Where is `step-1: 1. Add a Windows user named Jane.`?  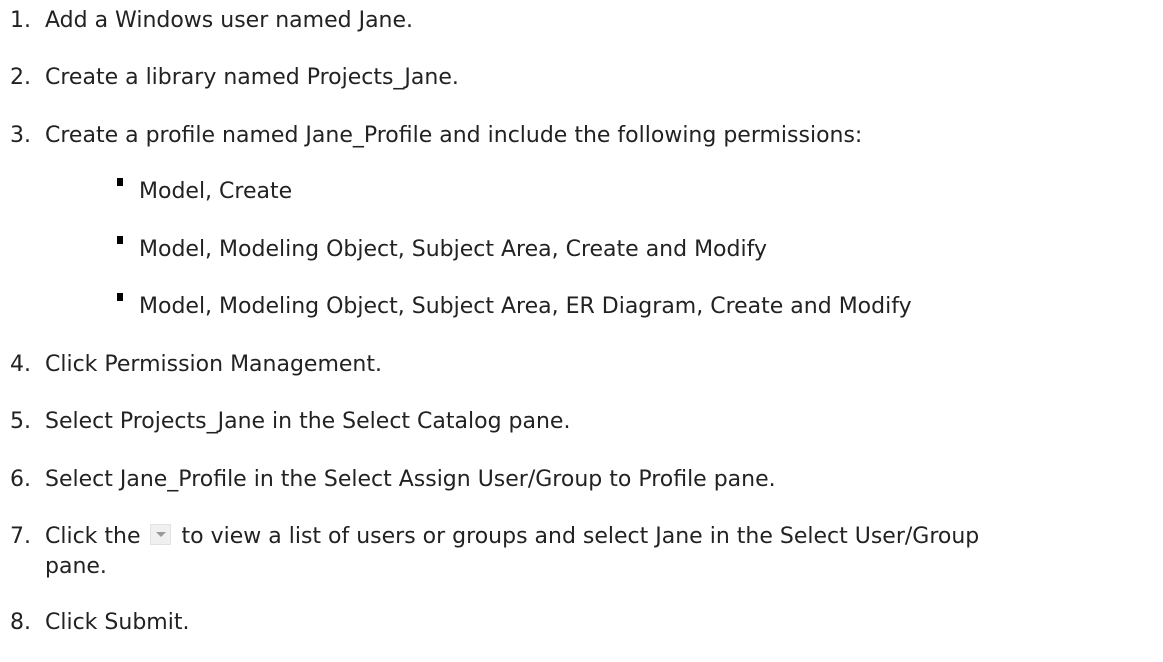 step-1: 1. Add a Windows user named Jane. is located at coordinates (211, 21).